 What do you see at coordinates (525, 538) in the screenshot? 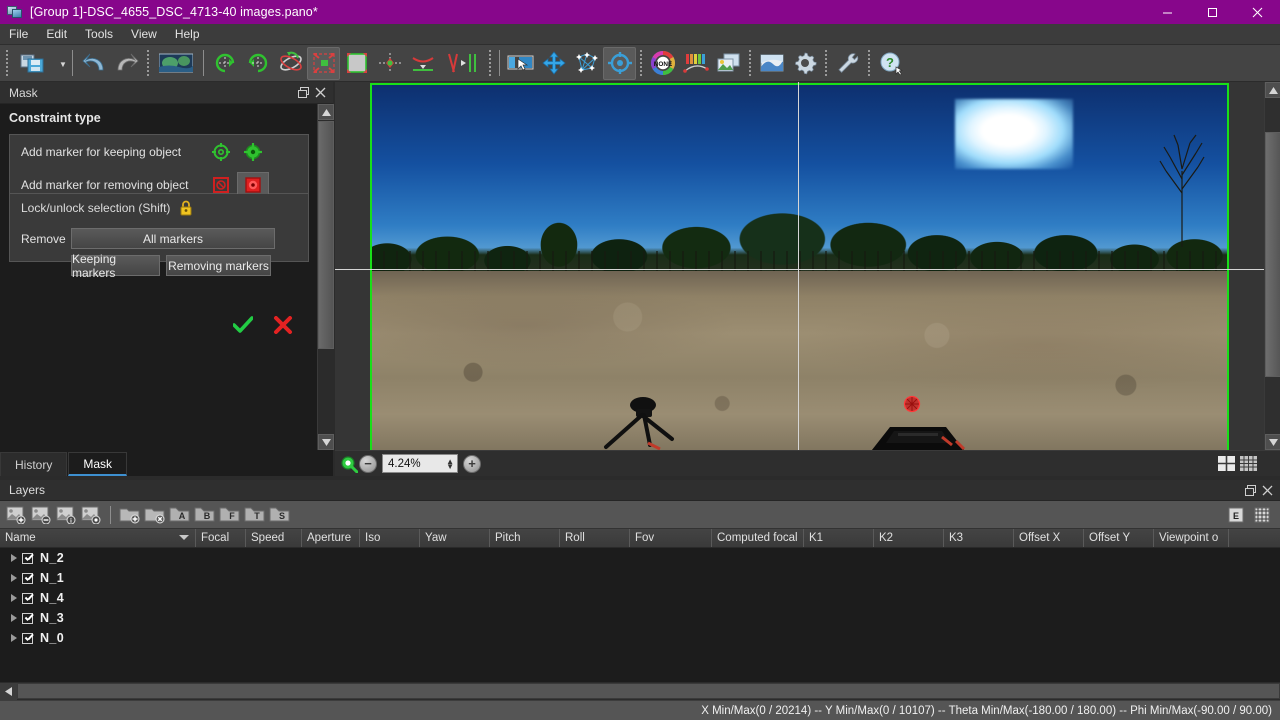
I see `column-header-pitch: Pitch` at bounding box center [525, 538].